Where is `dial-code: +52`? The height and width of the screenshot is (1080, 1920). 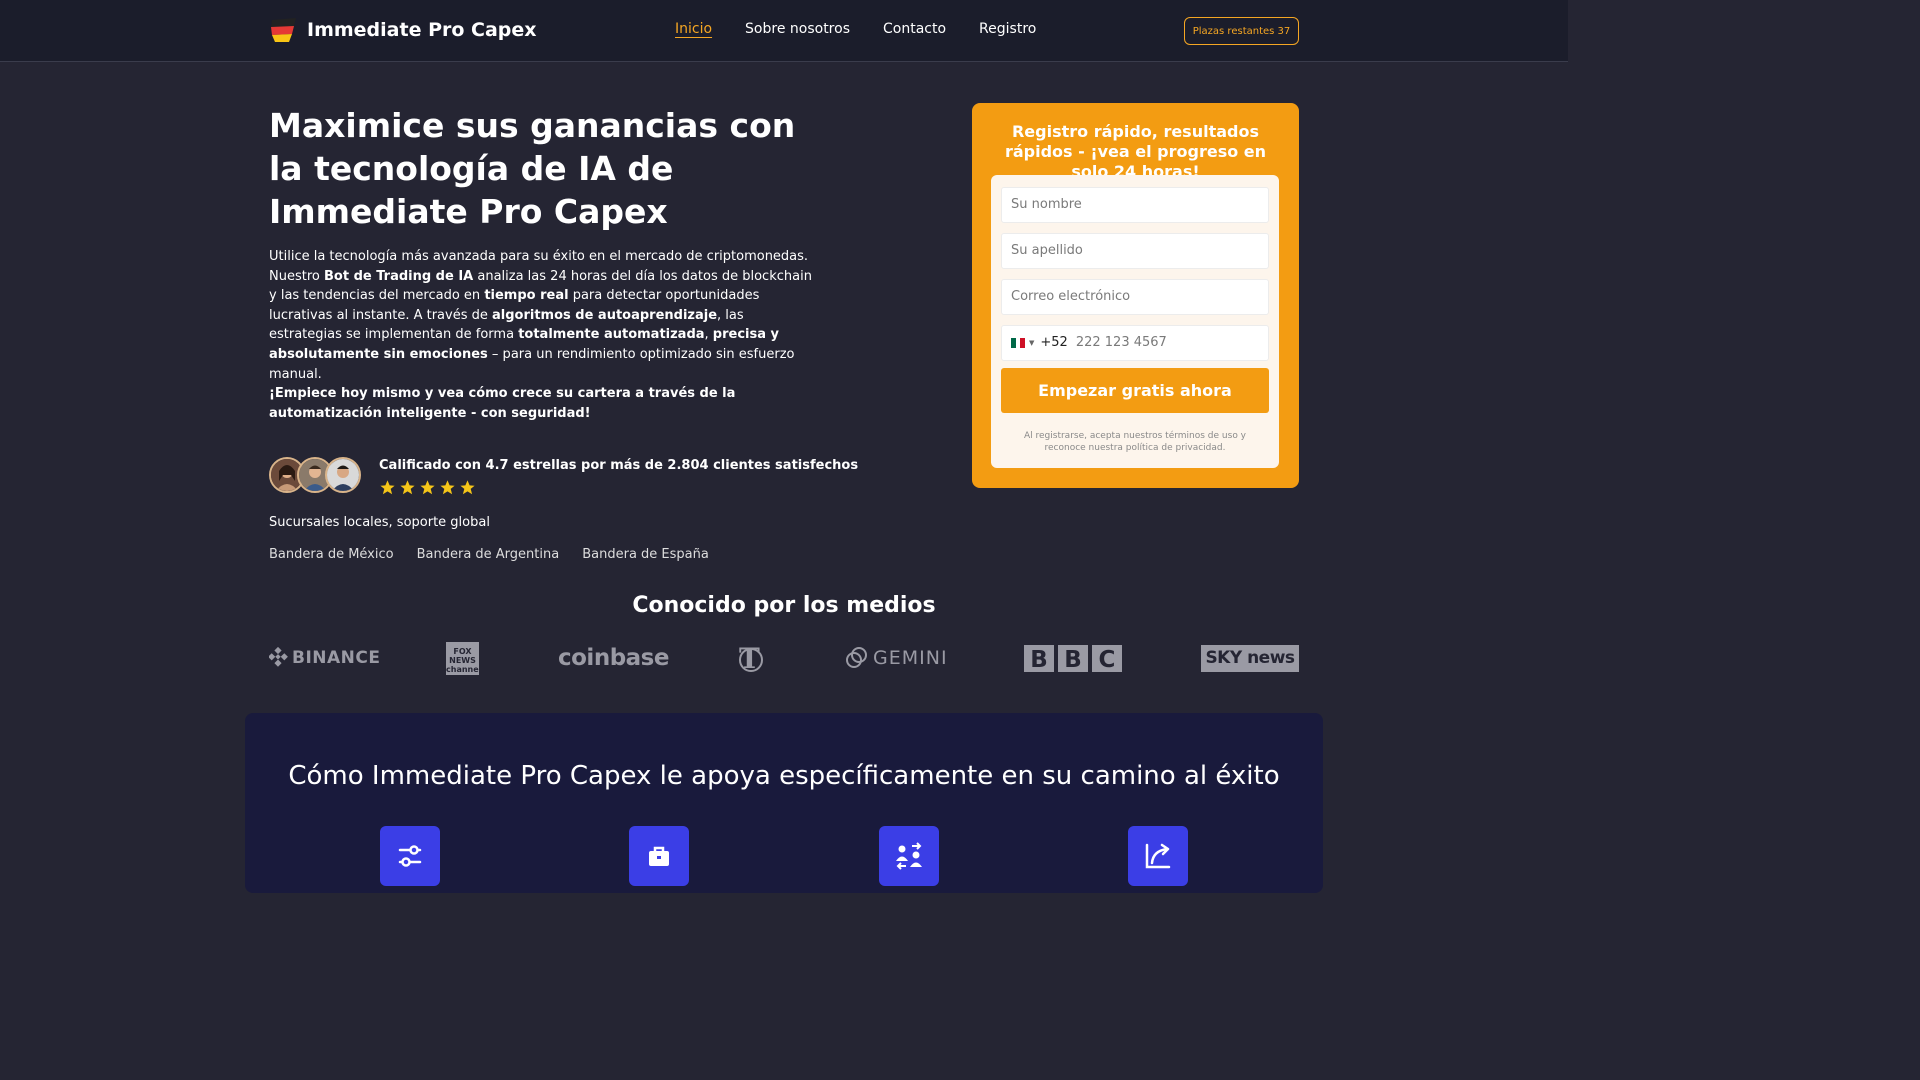
dial-code: +52 is located at coordinates (1054, 342).